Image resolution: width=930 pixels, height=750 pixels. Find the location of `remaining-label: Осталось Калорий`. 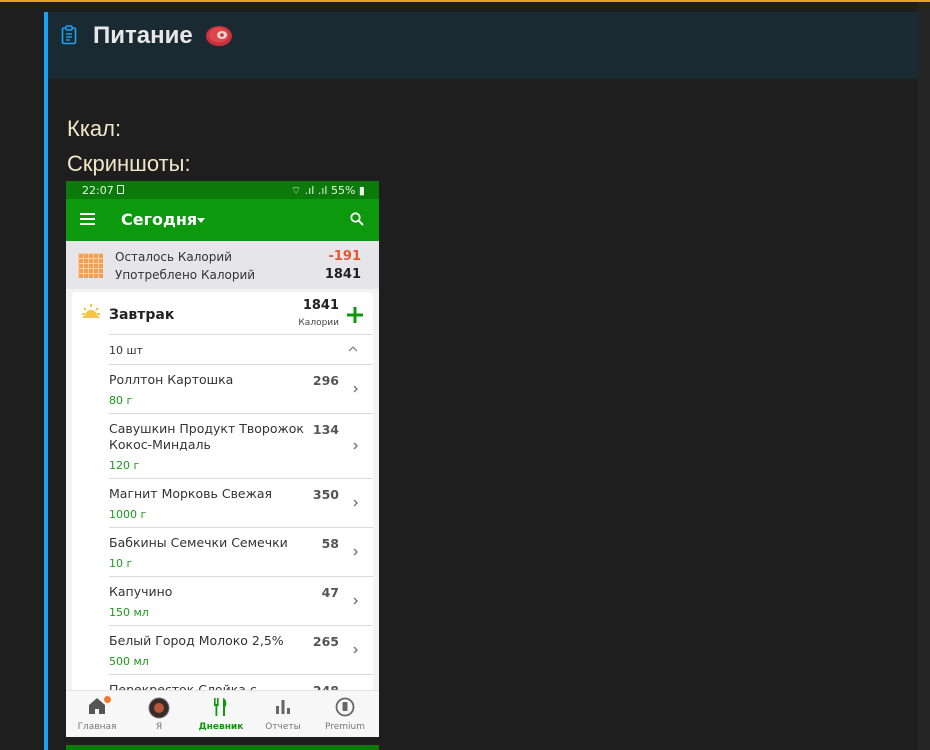

remaining-label: Осталось Калорий is located at coordinates (173, 257).